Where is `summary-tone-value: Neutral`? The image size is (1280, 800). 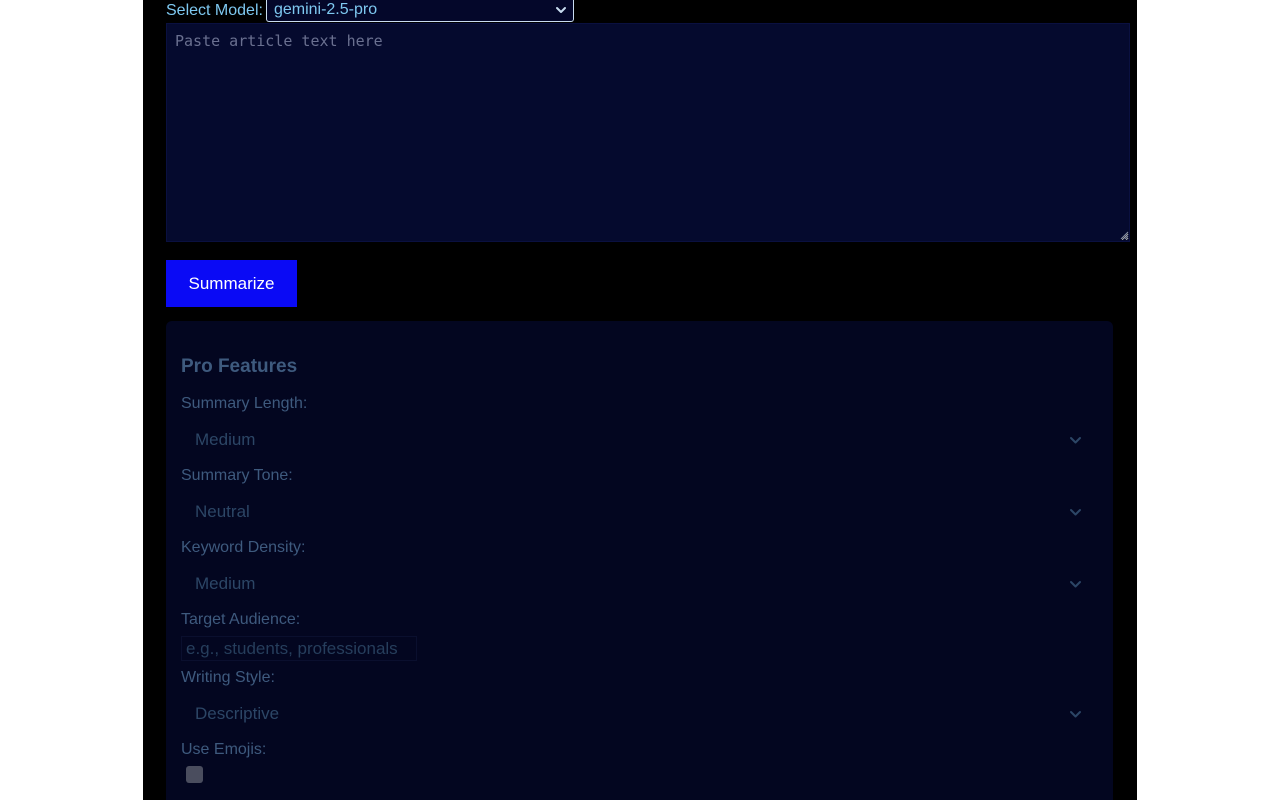
summary-tone-value: Neutral is located at coordinates (222, 511).